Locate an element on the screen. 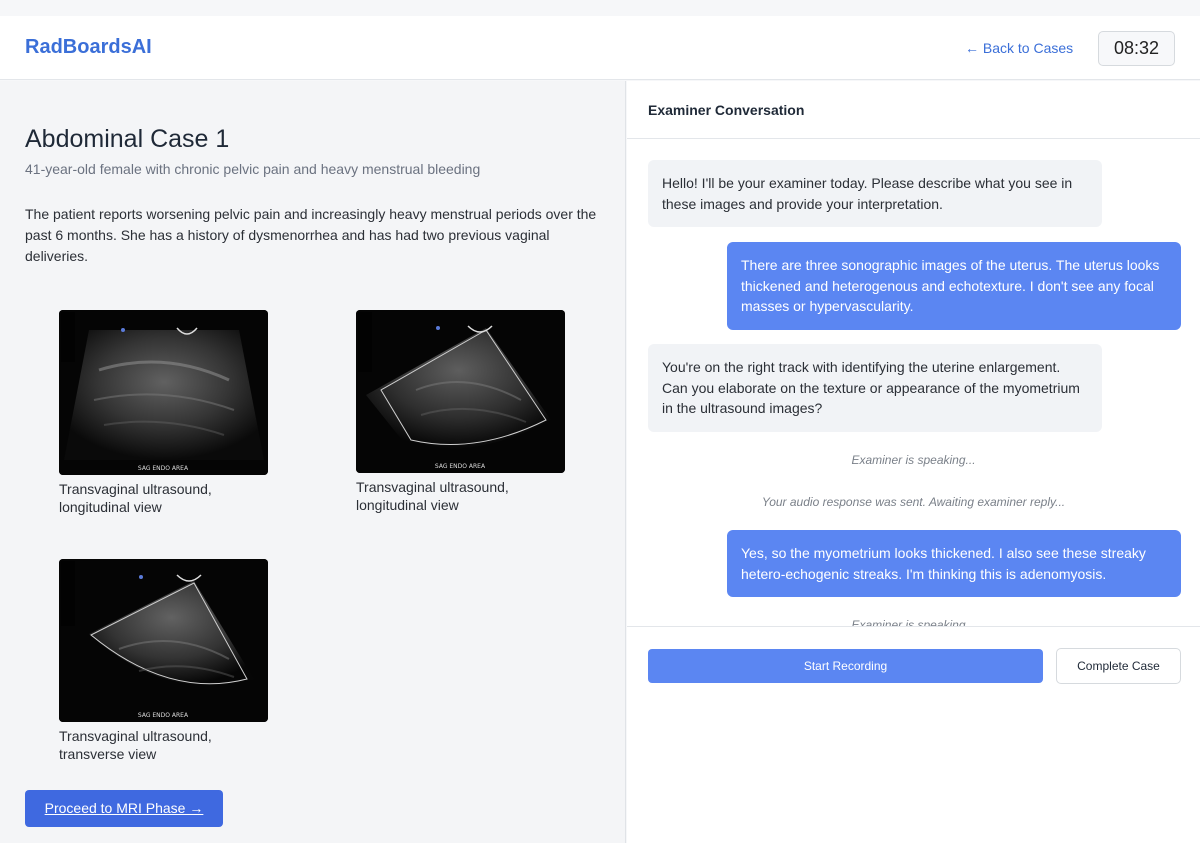 This screenshot has height=843, width=1200. app-header: RadBoardsAI ← Back to Cases 08:32 is located at coordinates (600, 48).